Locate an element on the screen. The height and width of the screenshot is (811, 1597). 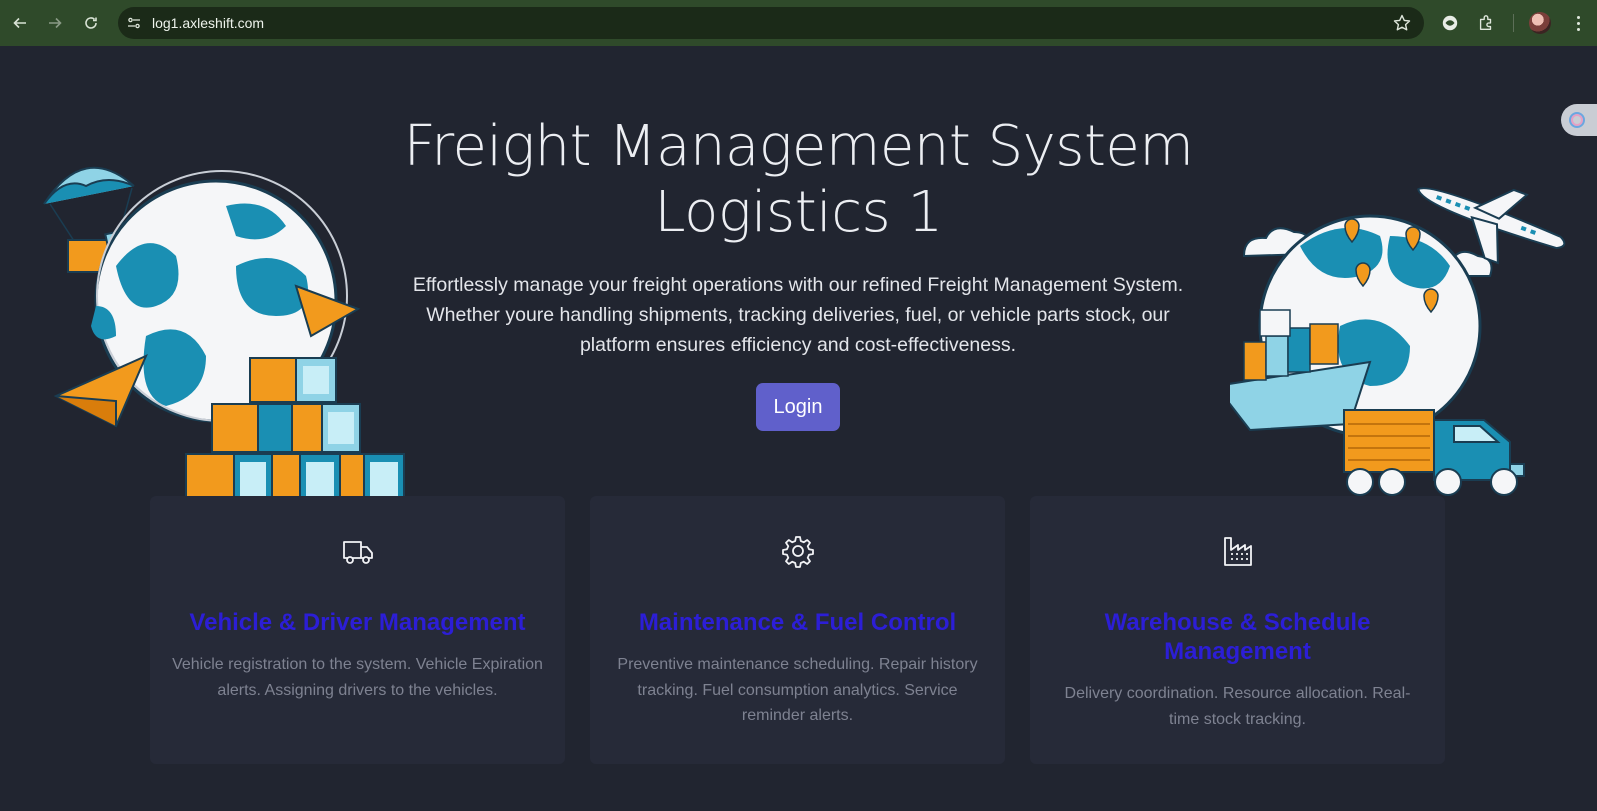
browser-toolbar: log1.axleshift.com is located at coordinates (798, 23).